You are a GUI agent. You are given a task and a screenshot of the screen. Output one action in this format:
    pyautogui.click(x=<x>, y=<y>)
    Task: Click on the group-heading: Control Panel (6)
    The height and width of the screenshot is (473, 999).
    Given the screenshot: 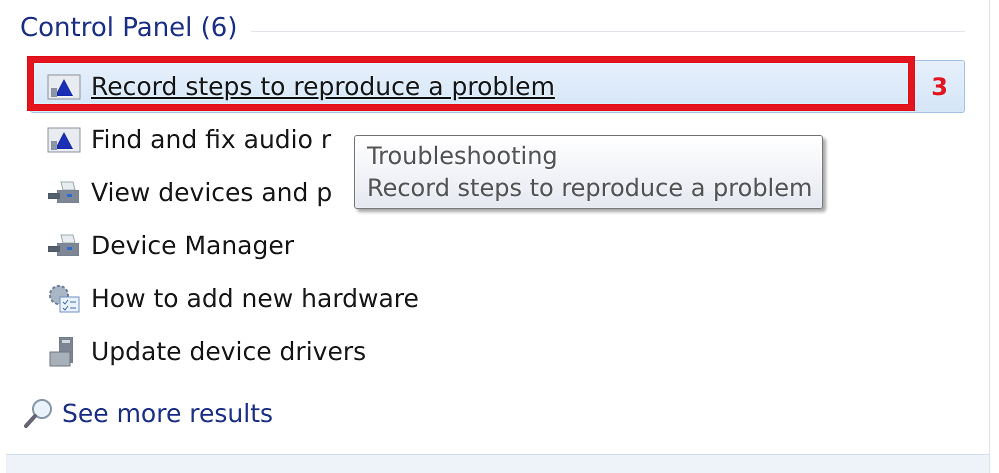 What is the action you would take?
    pyautogui.click(x=129, y=28)
    